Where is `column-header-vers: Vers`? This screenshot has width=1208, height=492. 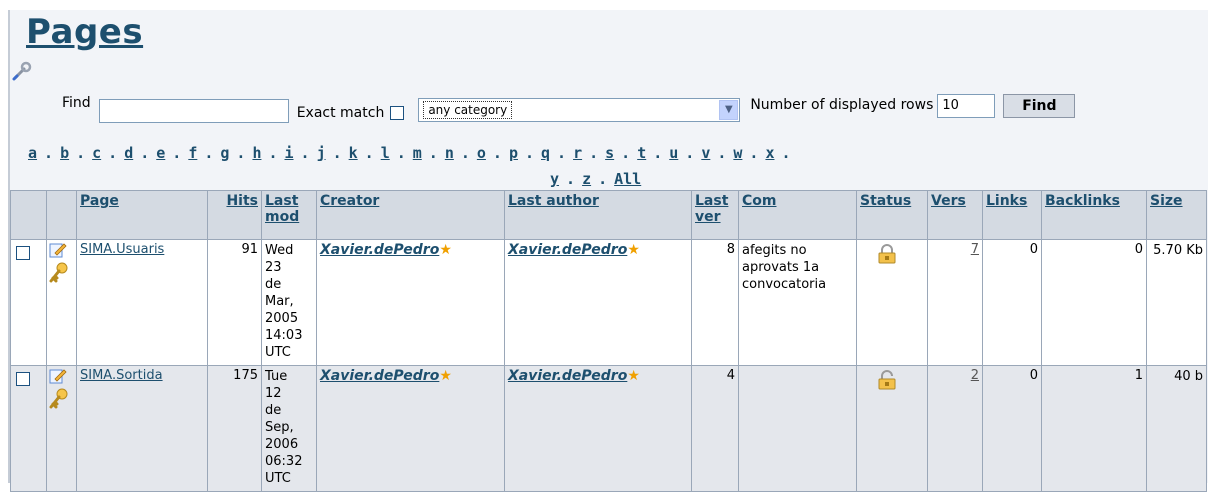 column-header-vers: Vers is located at coordinates (955, 215).